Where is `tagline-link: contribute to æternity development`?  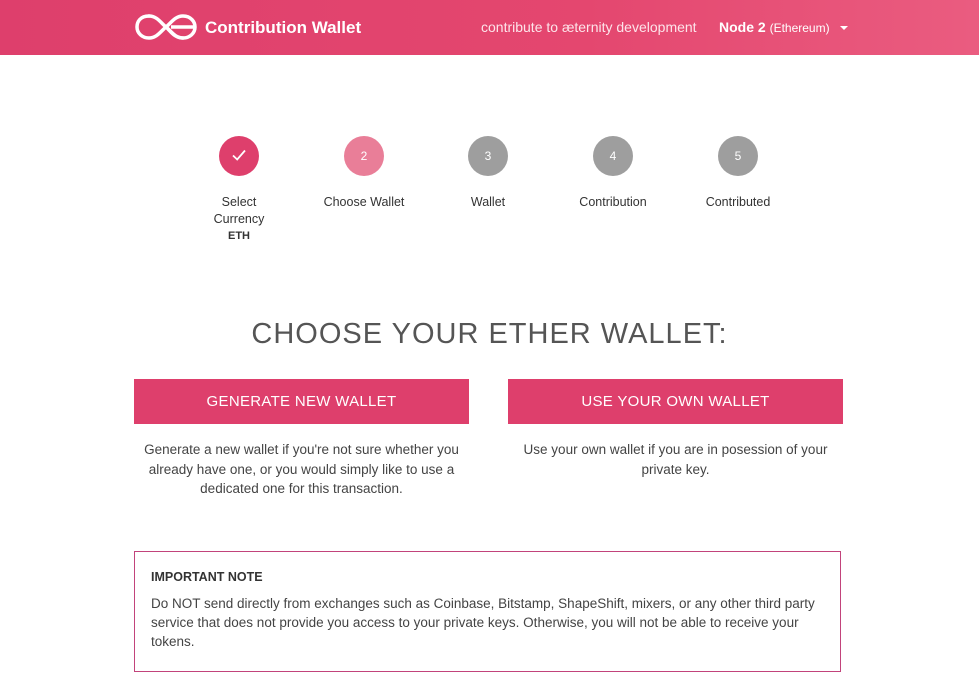 tagline-link: contribute to æternity development is located at coordinates (589, 27).